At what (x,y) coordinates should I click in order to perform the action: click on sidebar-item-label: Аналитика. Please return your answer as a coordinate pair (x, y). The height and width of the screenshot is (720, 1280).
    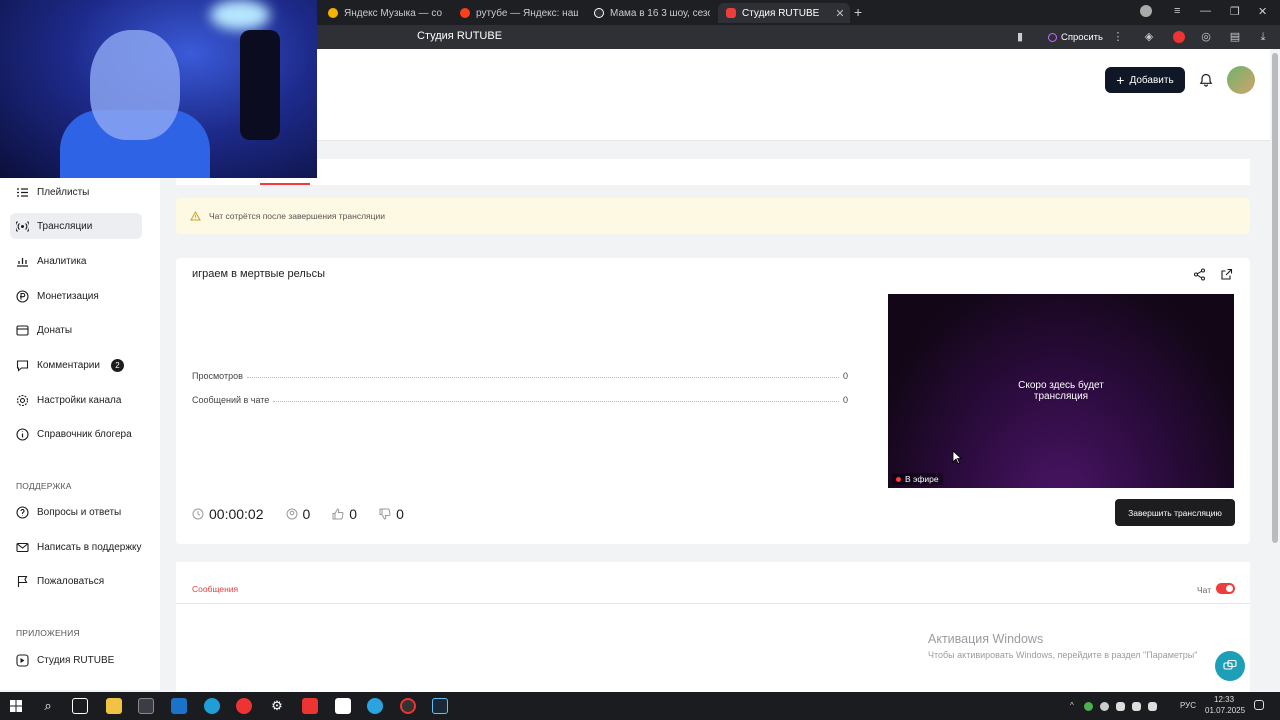
    Looking at the image, I should click on (62, 261).